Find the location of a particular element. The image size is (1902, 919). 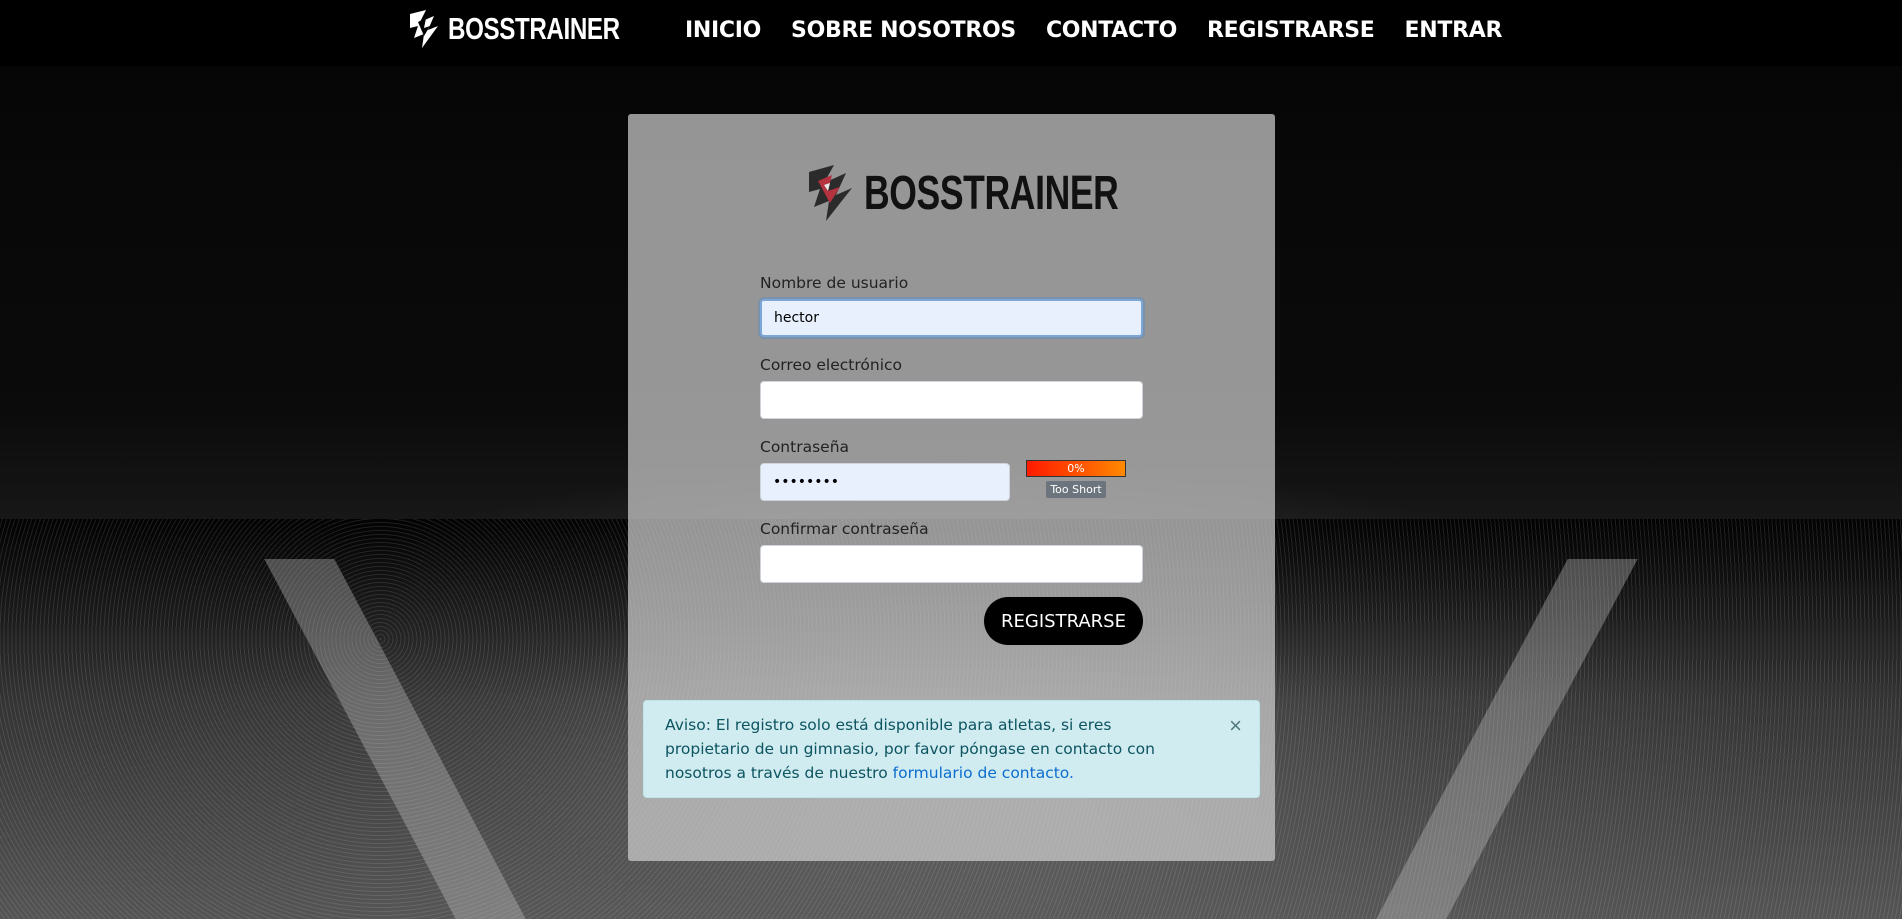

password-strength-meter: 0% is located at coordinates (1076, 468).